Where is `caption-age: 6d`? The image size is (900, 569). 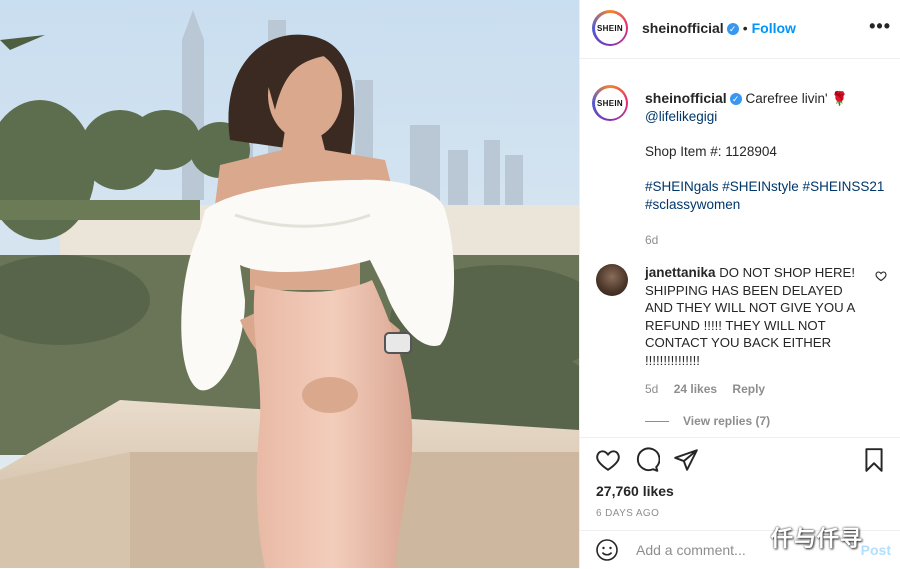
caption-age: 6d is located at coordinates (652, 240).